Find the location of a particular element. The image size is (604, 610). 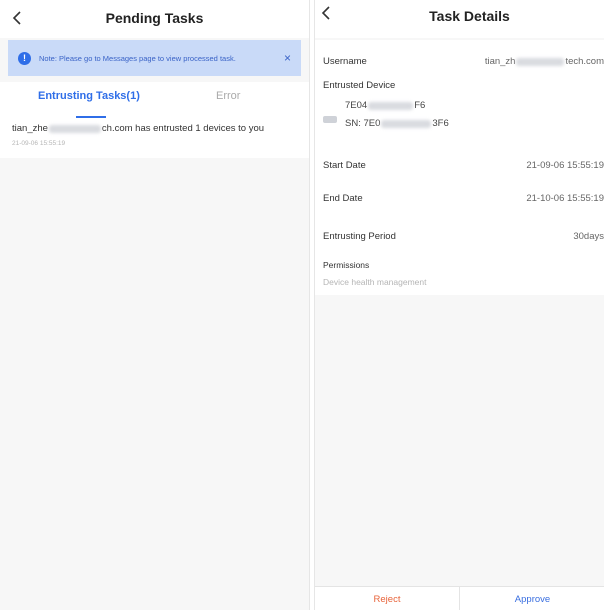

task-tabs: Entrusting Tasks(1) Error is located at coordinates (154, 101).